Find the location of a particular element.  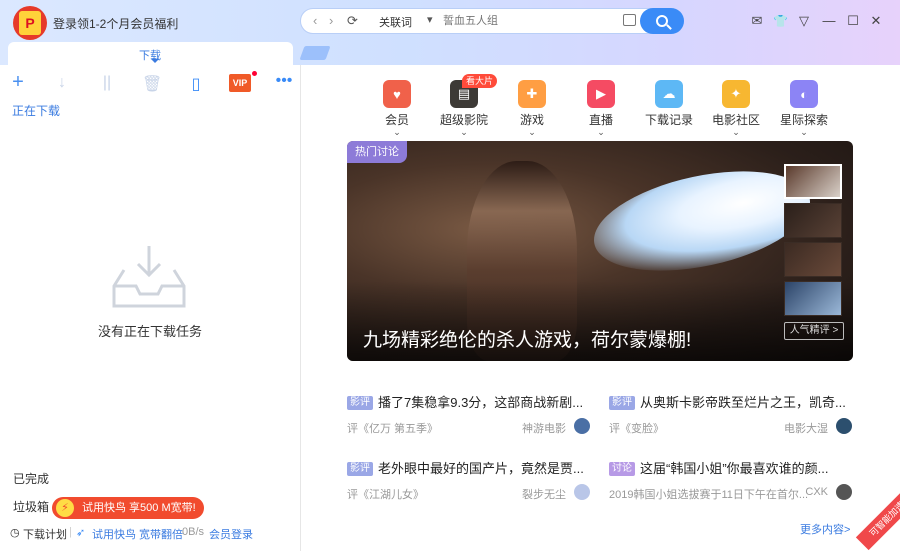

category-4: ☁ 下载记录 is located at coordinates (669, 104).